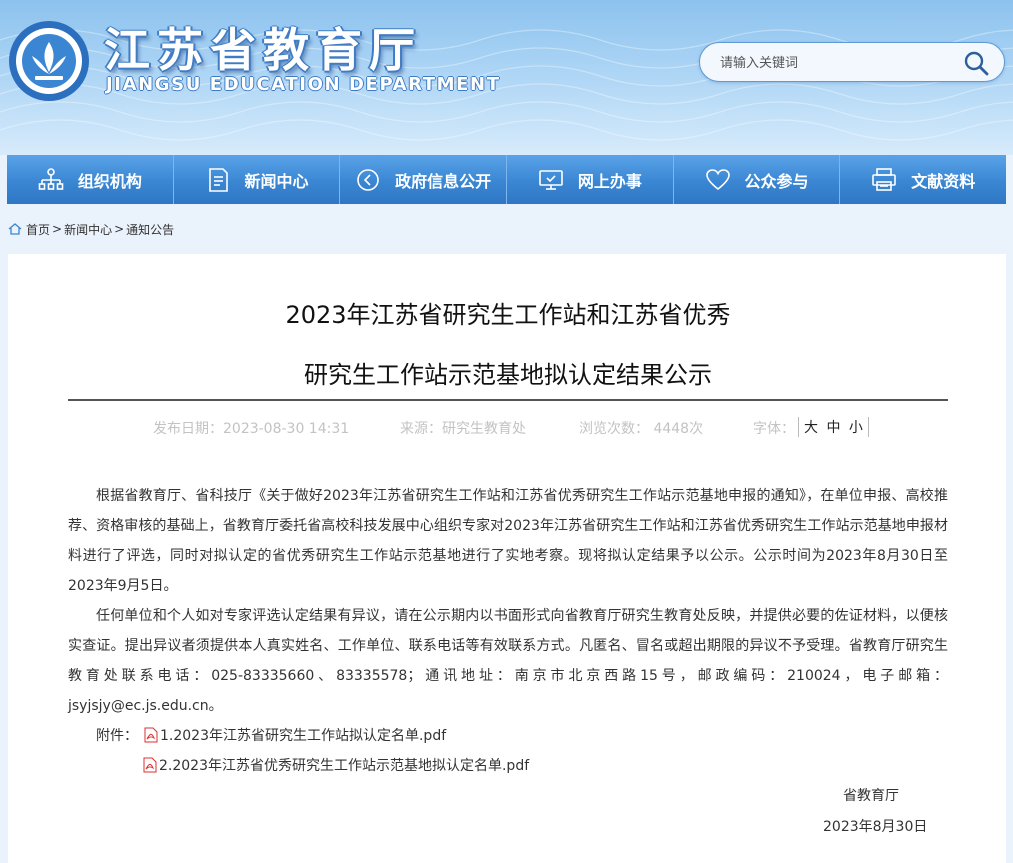 This screenshot has width=1013, height=863. Describe the element at coordinates (251, 429) in the screenshot. I see `publish-date: 发布日期：2023-08-30 14:31` at that location.